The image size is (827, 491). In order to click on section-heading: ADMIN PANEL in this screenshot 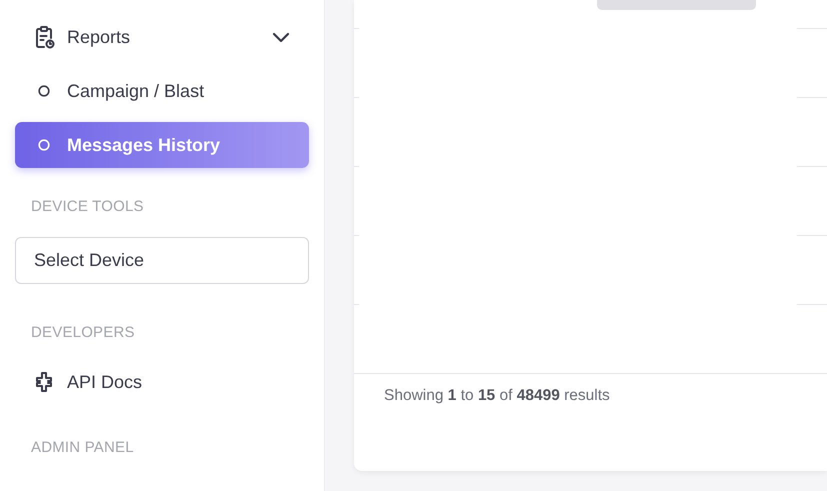, I will do `click(82, 447)`.